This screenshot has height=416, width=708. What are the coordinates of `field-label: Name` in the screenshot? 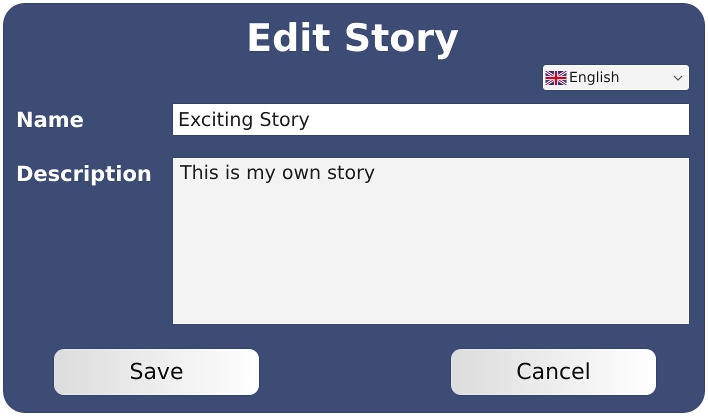 It's located at (50, 119).